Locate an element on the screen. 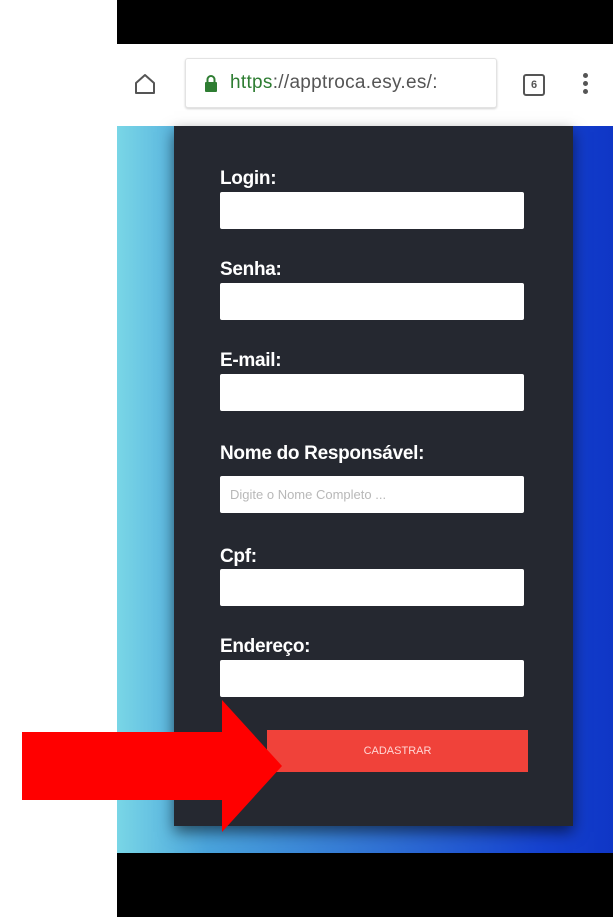  status-bar is located at coordinates (365, 22).